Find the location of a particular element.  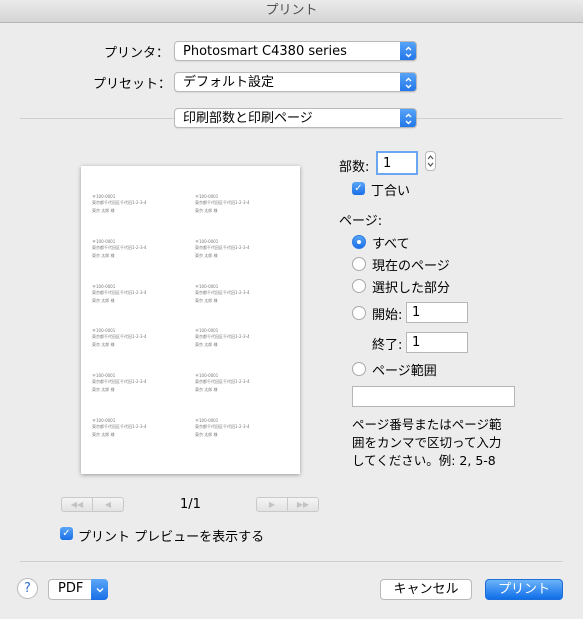

pages-current-label: 現在のページ is located at coordinates (411, 266).